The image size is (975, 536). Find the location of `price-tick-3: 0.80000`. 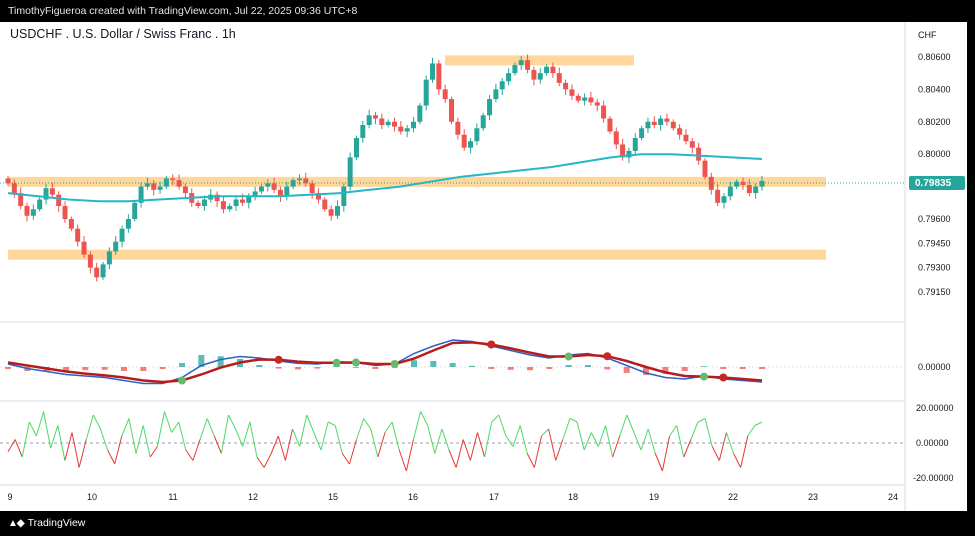

price-tick-3: 0.80000 is located at coordinates (934, 154).